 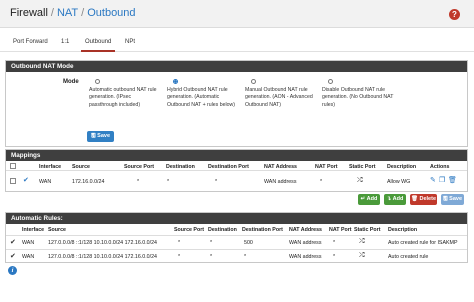 What do you see at coordinates (130, 43) in the screenshot?
I see `tab-npt: NPt` at bounding box center [130, 43].